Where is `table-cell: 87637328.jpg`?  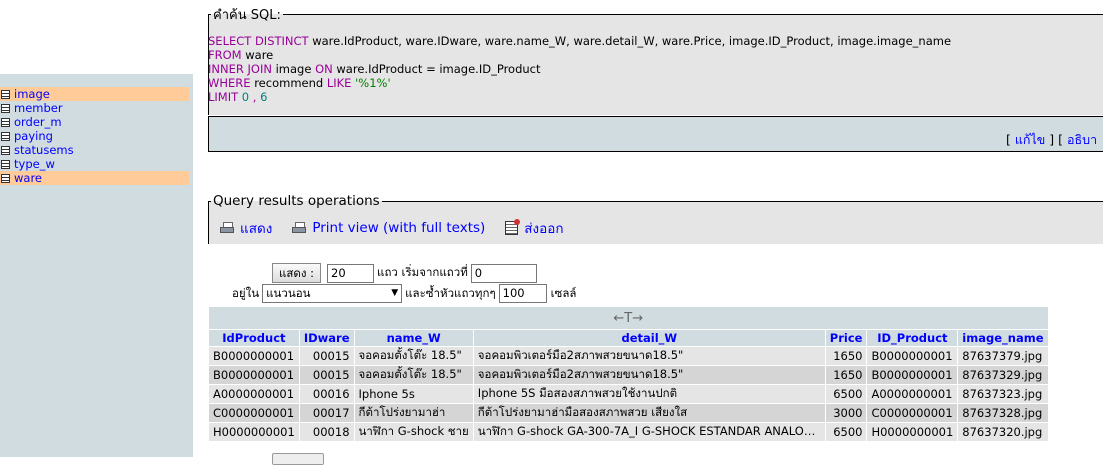
table-cell: 87637328.jpg is located at coordinates (1003, 413).